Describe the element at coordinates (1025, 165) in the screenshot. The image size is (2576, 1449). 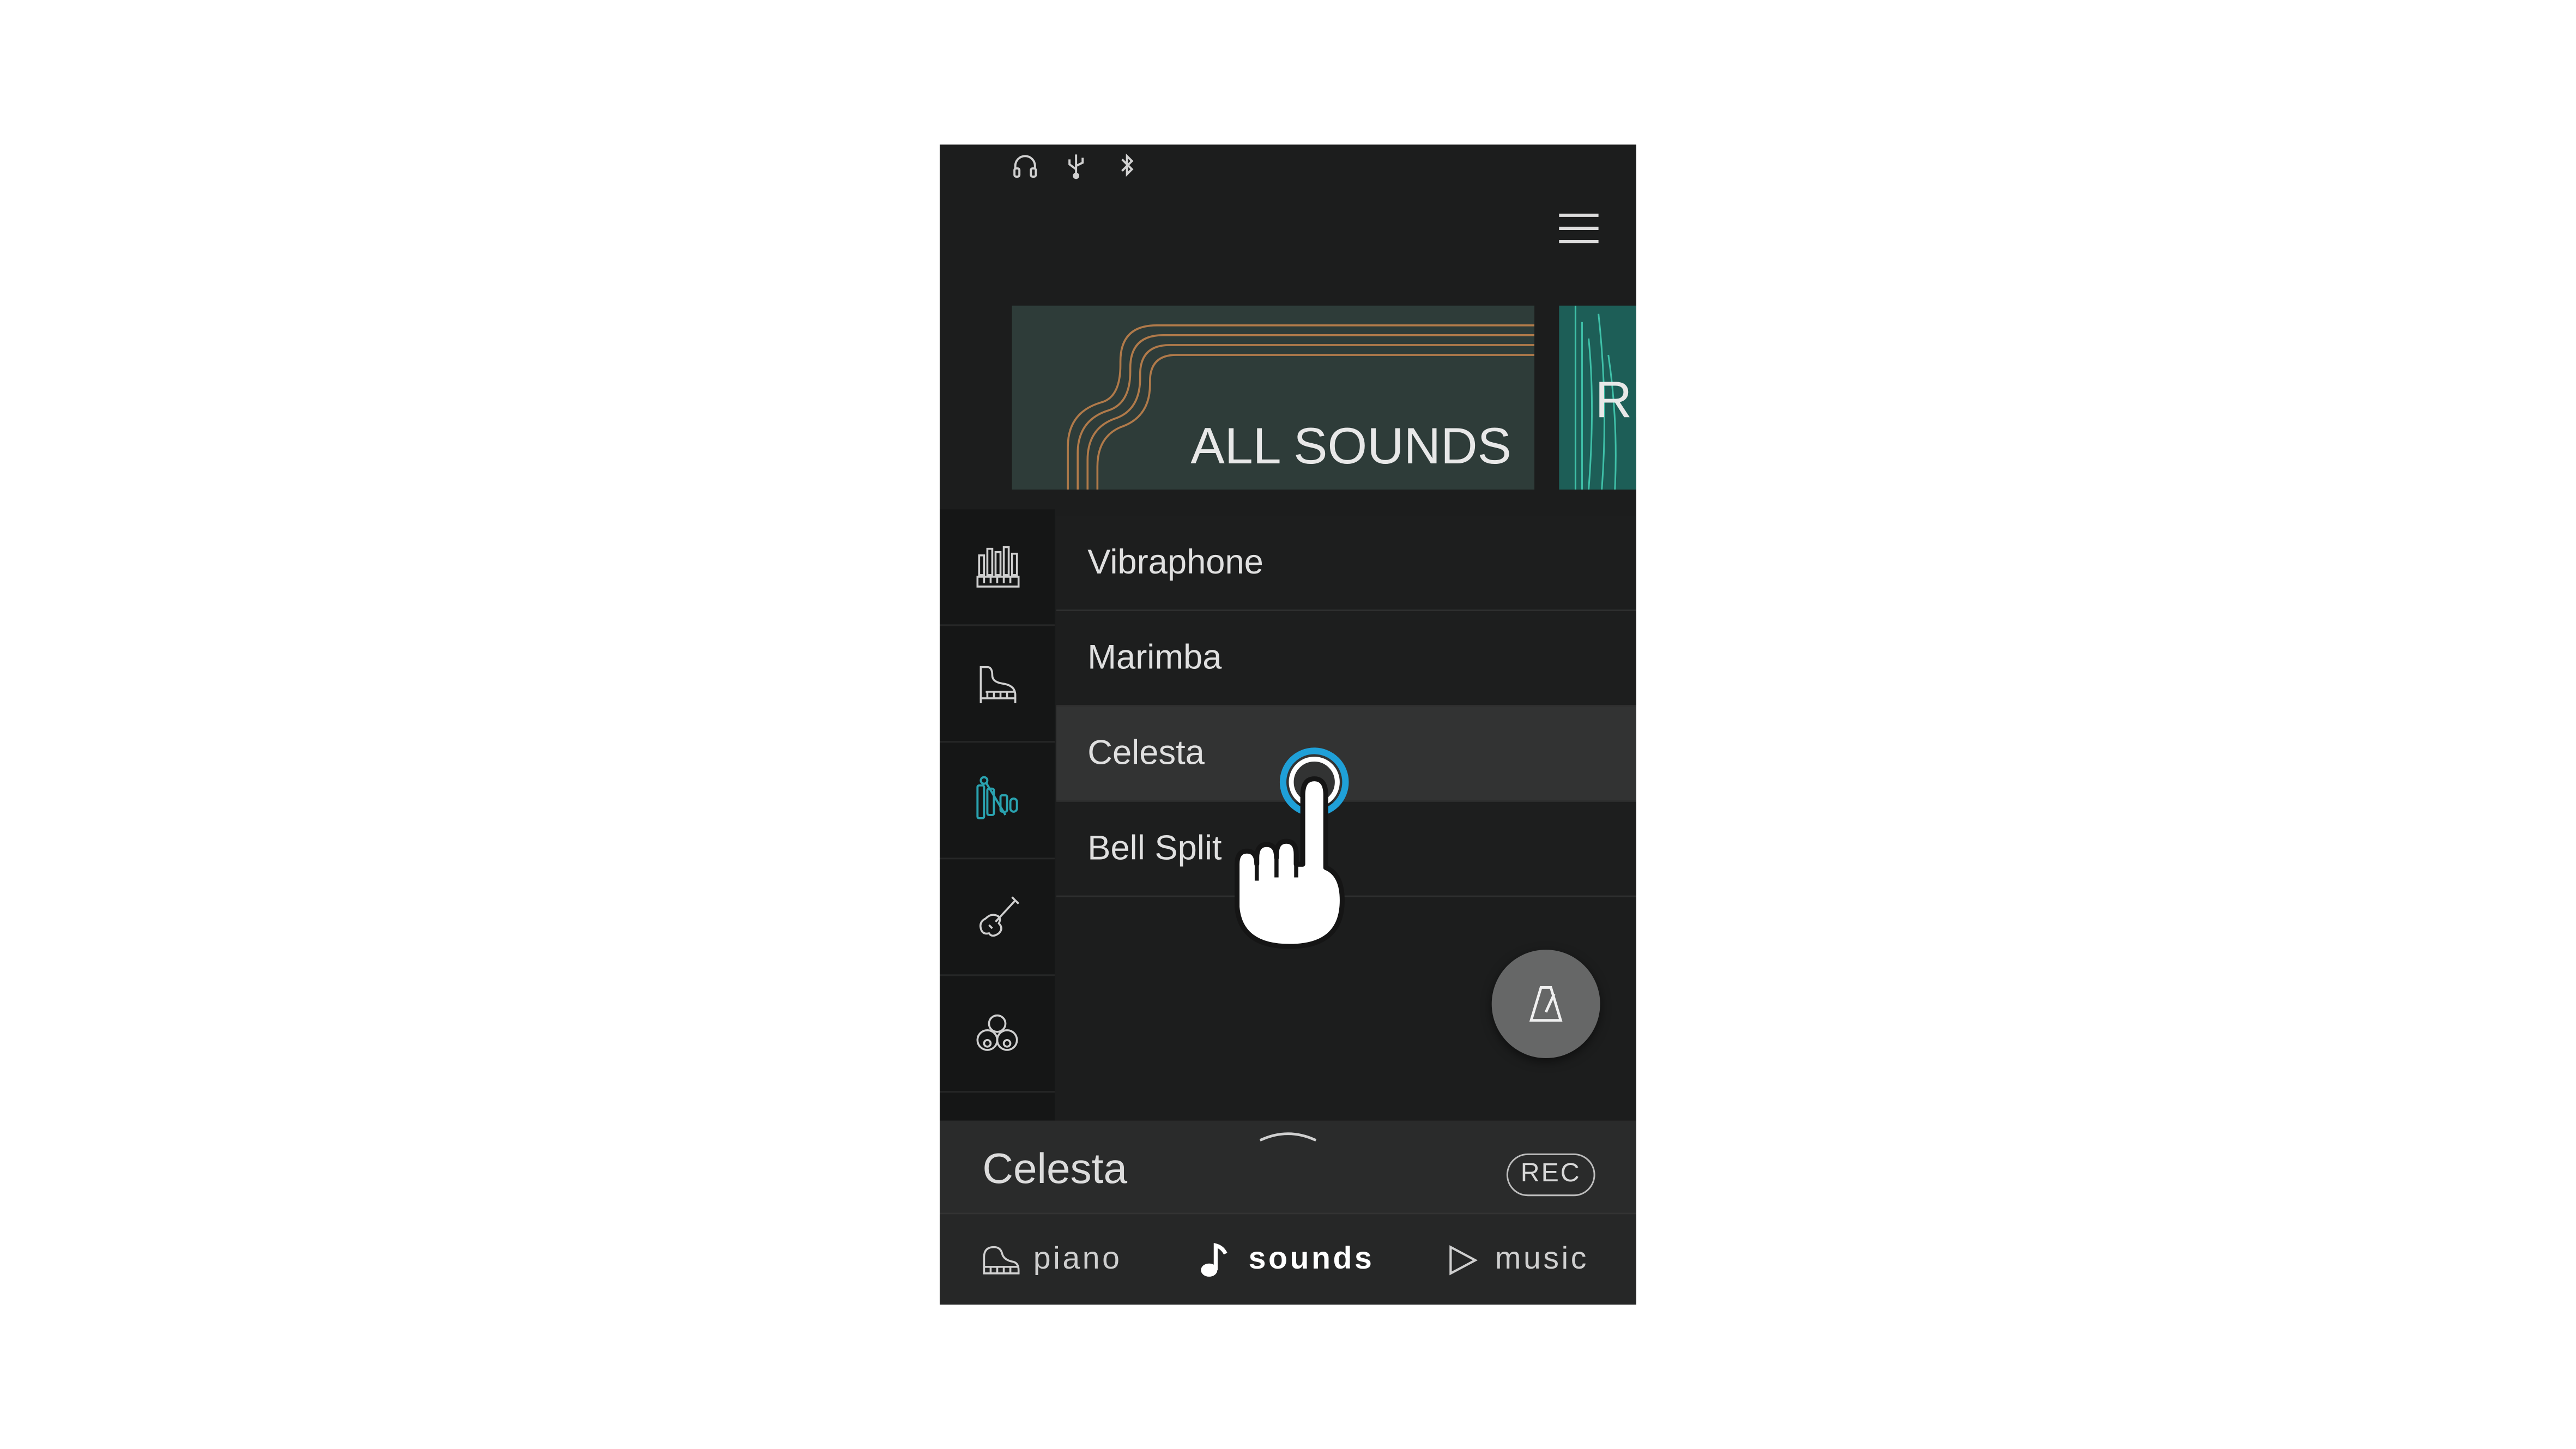
I see `headphones-icon` at that location.